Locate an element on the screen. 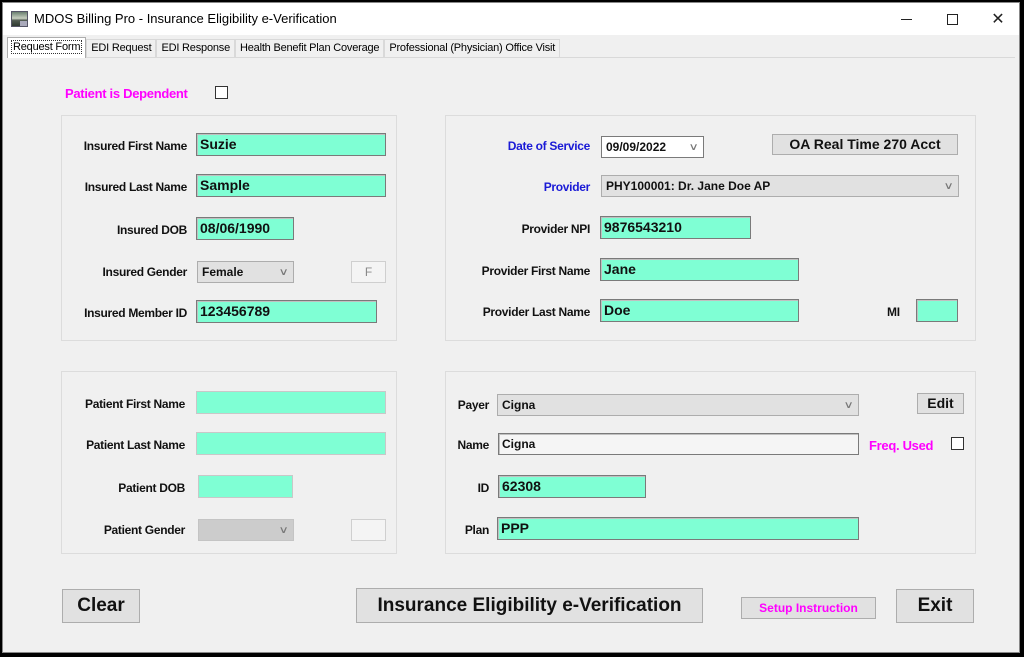  provider-select: PHY100001: Dr. Jane Doe AP ∨ is located at coordinates (780, 186).